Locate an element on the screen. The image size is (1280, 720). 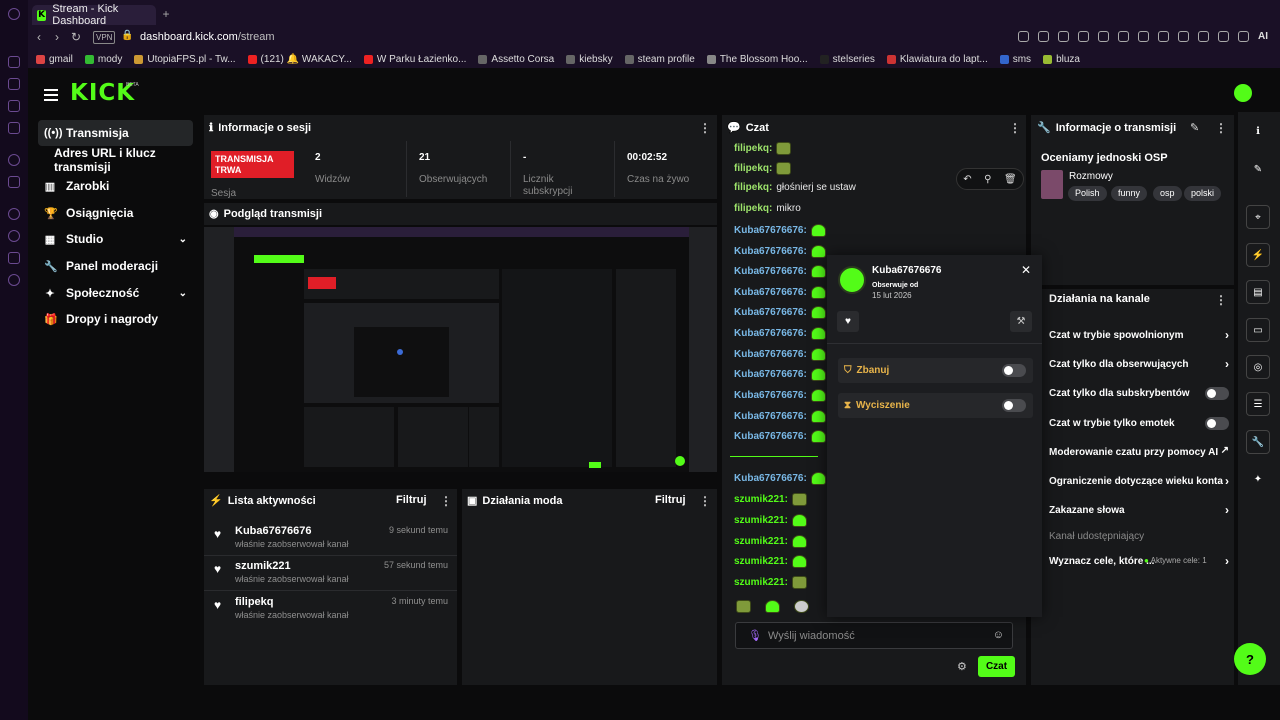
chat-bubble-icon: ▭ is located at coordinates (1258, 330).